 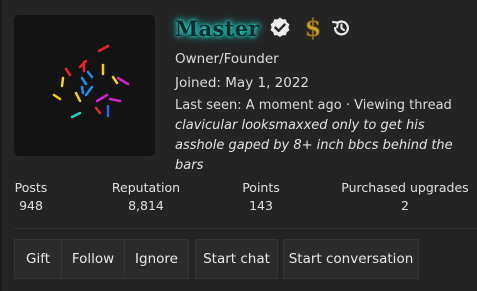 I want to click on start-chat-button: Start chat, so click(x=236, y=259).